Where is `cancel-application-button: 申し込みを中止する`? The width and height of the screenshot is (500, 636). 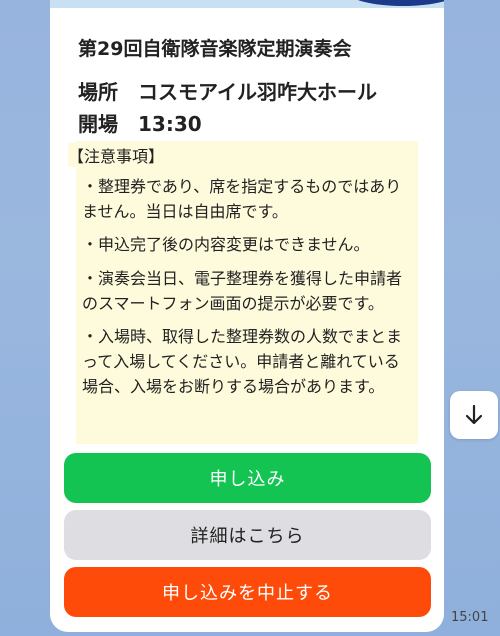 cancel-application-button: 申し込みを中止する is located at coordinates (247, 592).